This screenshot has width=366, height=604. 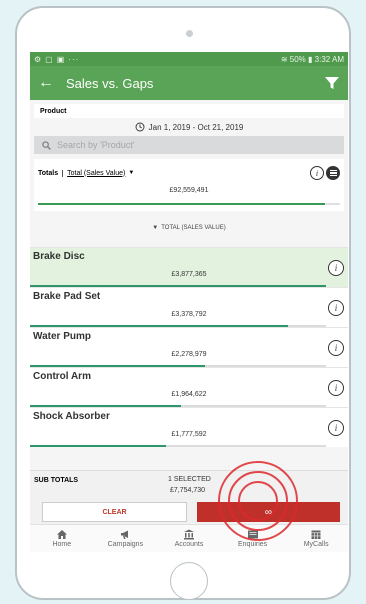 I want to click on item-name: Brake Disc, so click(x=59, y=256).